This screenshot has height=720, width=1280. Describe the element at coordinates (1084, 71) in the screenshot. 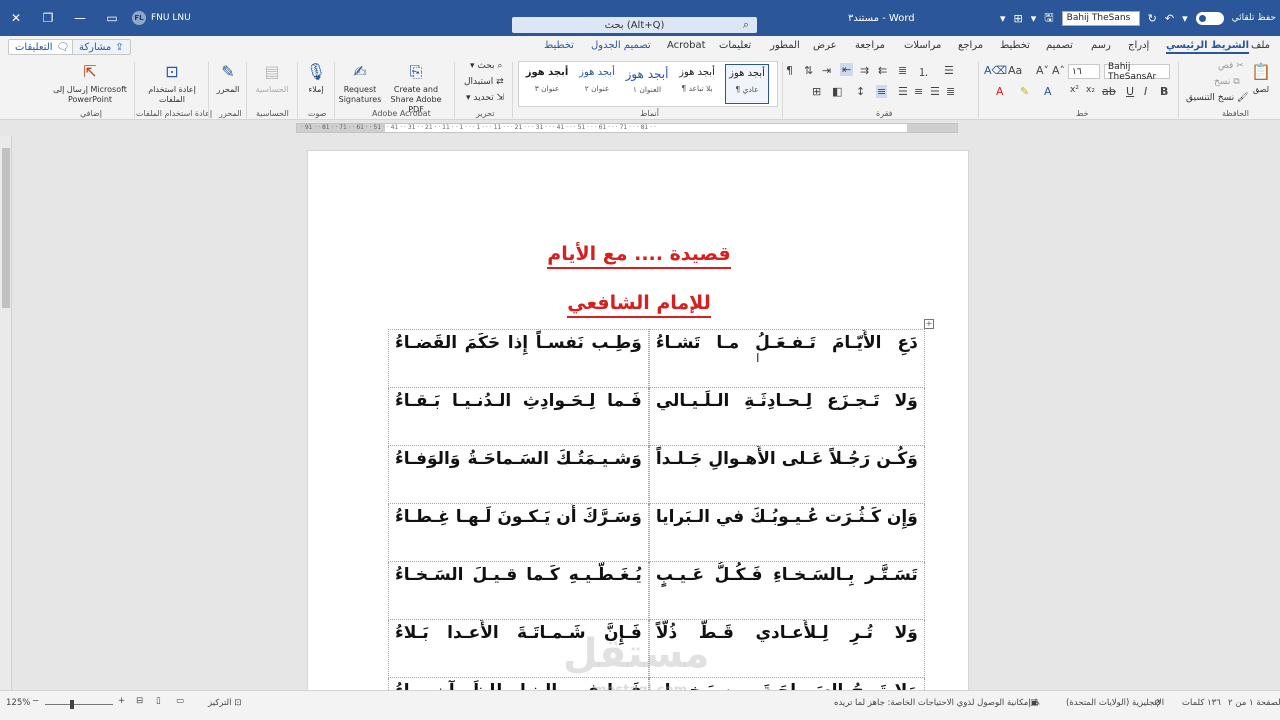

I see `font-size-select: ١٦` at that location.